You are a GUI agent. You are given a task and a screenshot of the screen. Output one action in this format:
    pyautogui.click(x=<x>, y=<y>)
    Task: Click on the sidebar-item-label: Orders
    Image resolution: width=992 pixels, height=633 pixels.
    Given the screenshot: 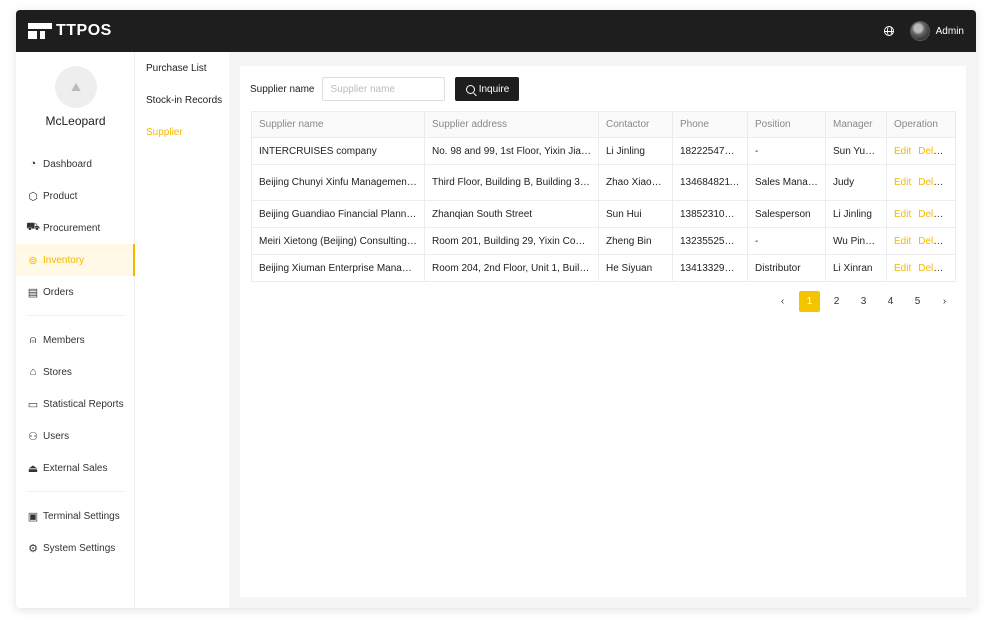 What is the action you would take?
    pyautogui.click(x=58, y=292)
    